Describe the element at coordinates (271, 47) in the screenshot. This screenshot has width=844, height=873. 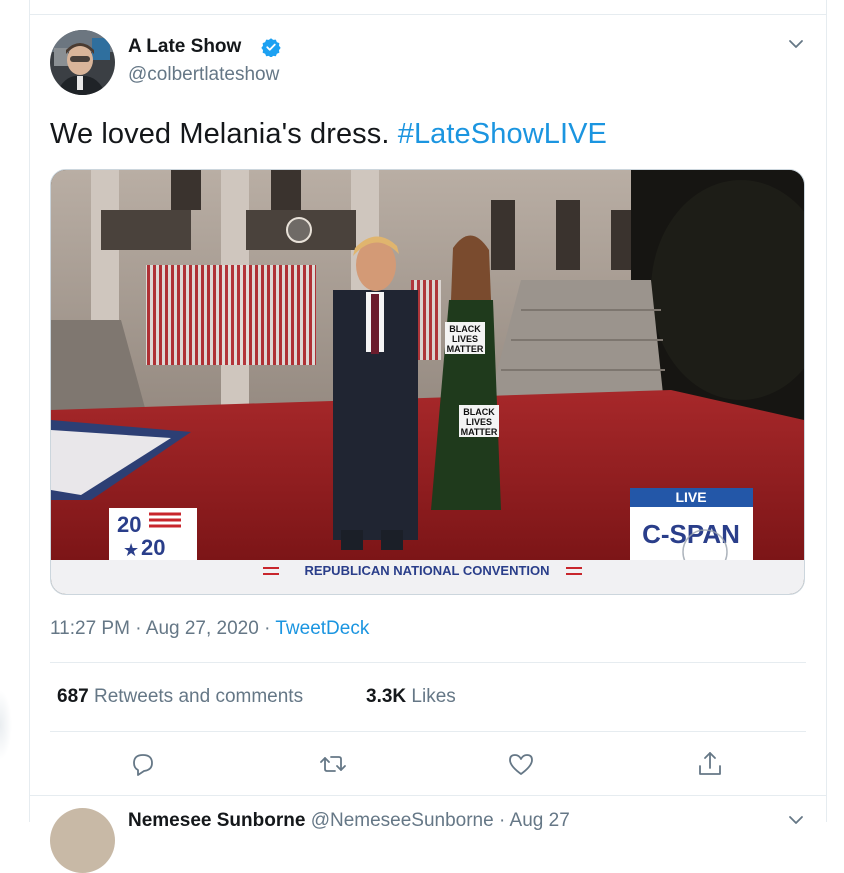
I see `verified-badge-icon` at that location.